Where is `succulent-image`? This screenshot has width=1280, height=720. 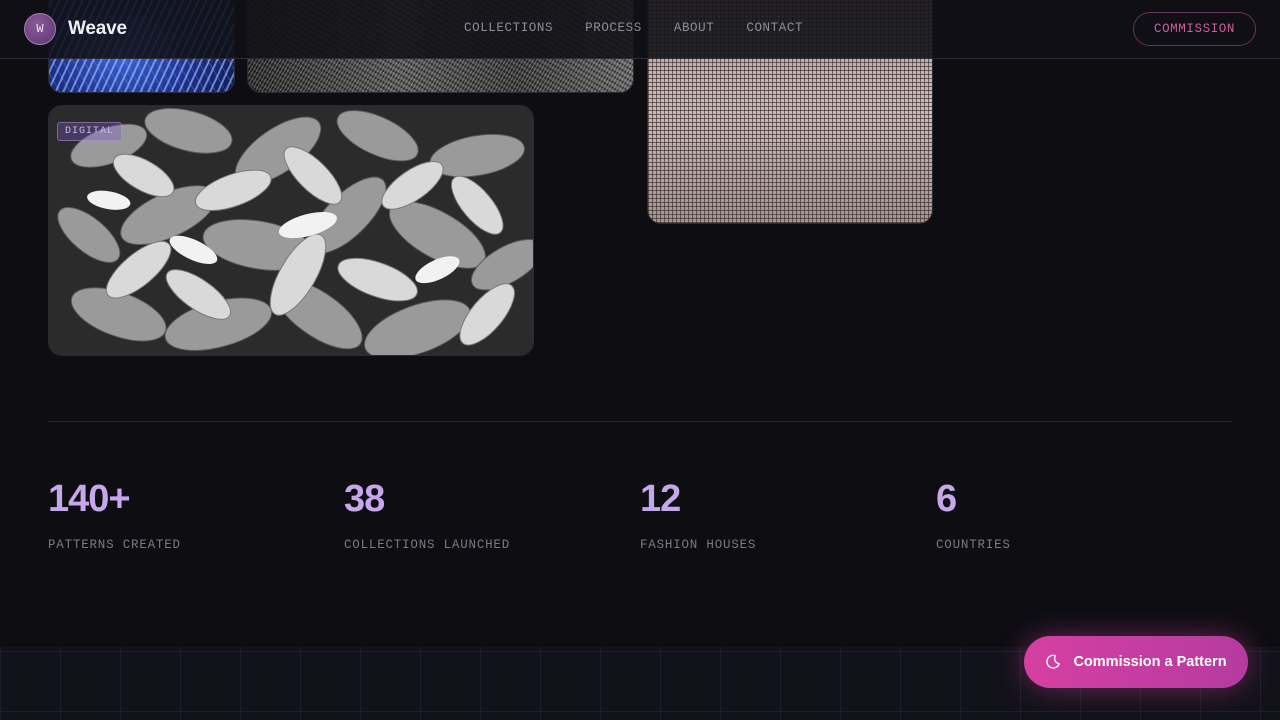
succulent-image is located at coordinates (291, 230).